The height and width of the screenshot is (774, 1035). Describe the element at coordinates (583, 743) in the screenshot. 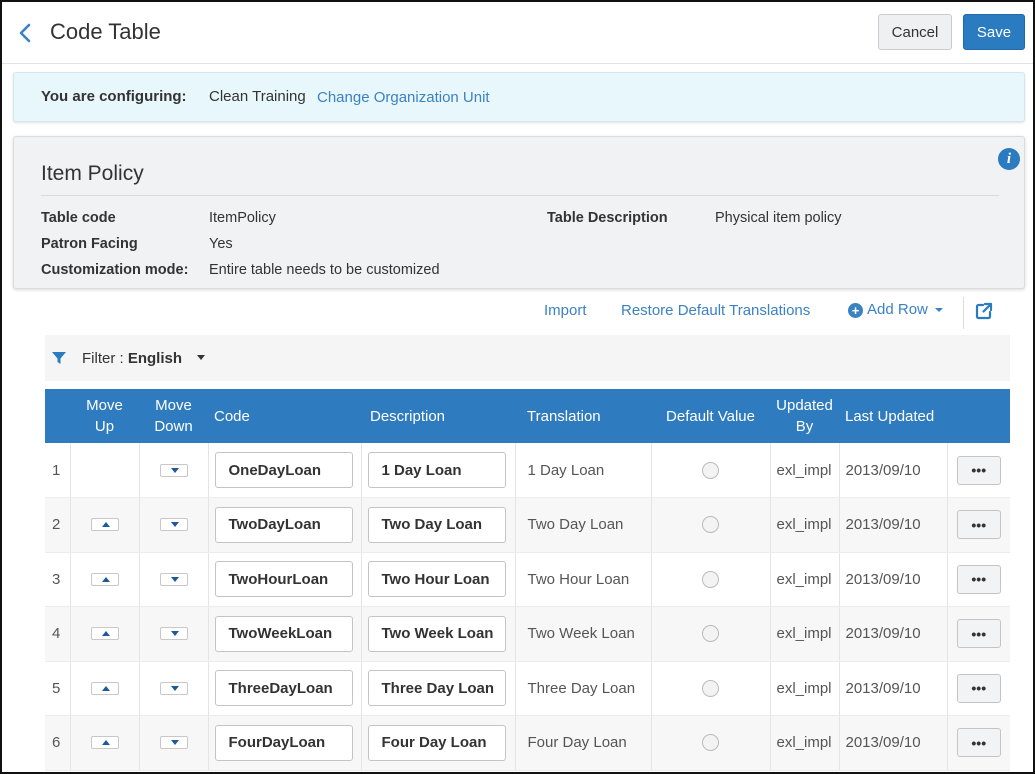

I see `translation-cell: Four Day Loan` at that location.